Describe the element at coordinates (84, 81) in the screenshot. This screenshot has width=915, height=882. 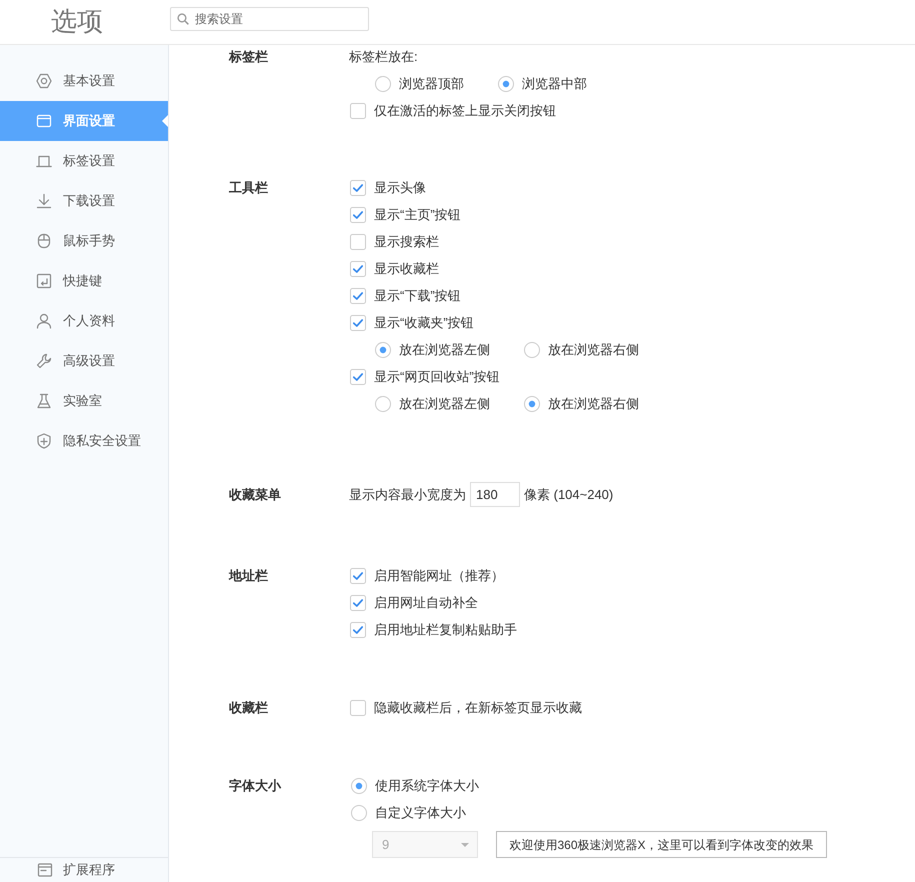
I see `sidebar-item: 基本设置` at that location.